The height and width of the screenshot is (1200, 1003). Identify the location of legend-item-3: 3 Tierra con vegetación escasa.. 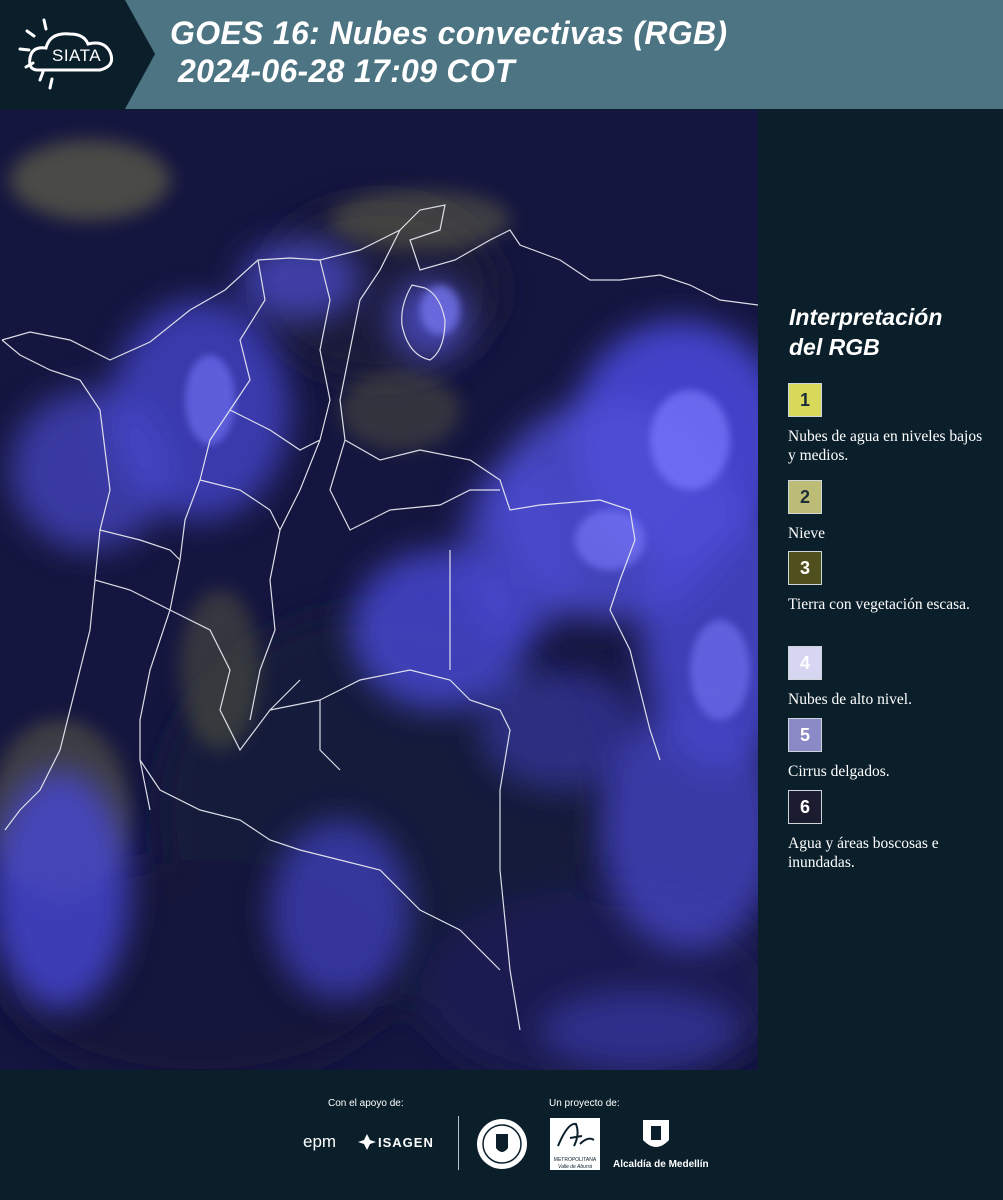
(888, 582).